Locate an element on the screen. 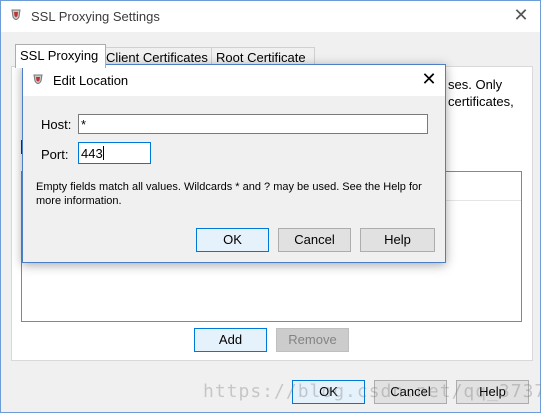 The width and height of the screenshot is (541, 413). host-input: * is located at coordinates (253, 124).